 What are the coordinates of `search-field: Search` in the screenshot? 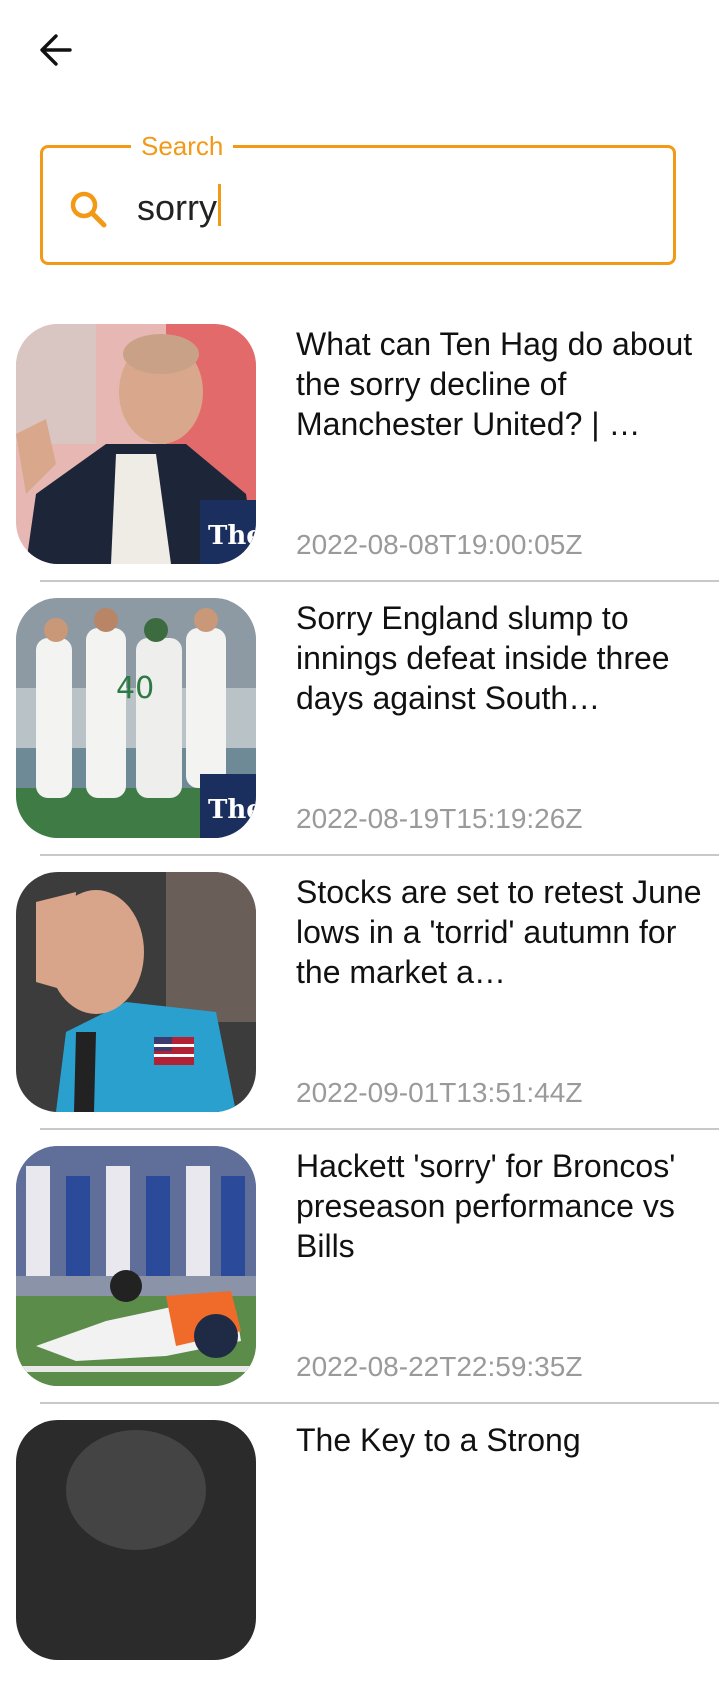 It's located at (358, 198).